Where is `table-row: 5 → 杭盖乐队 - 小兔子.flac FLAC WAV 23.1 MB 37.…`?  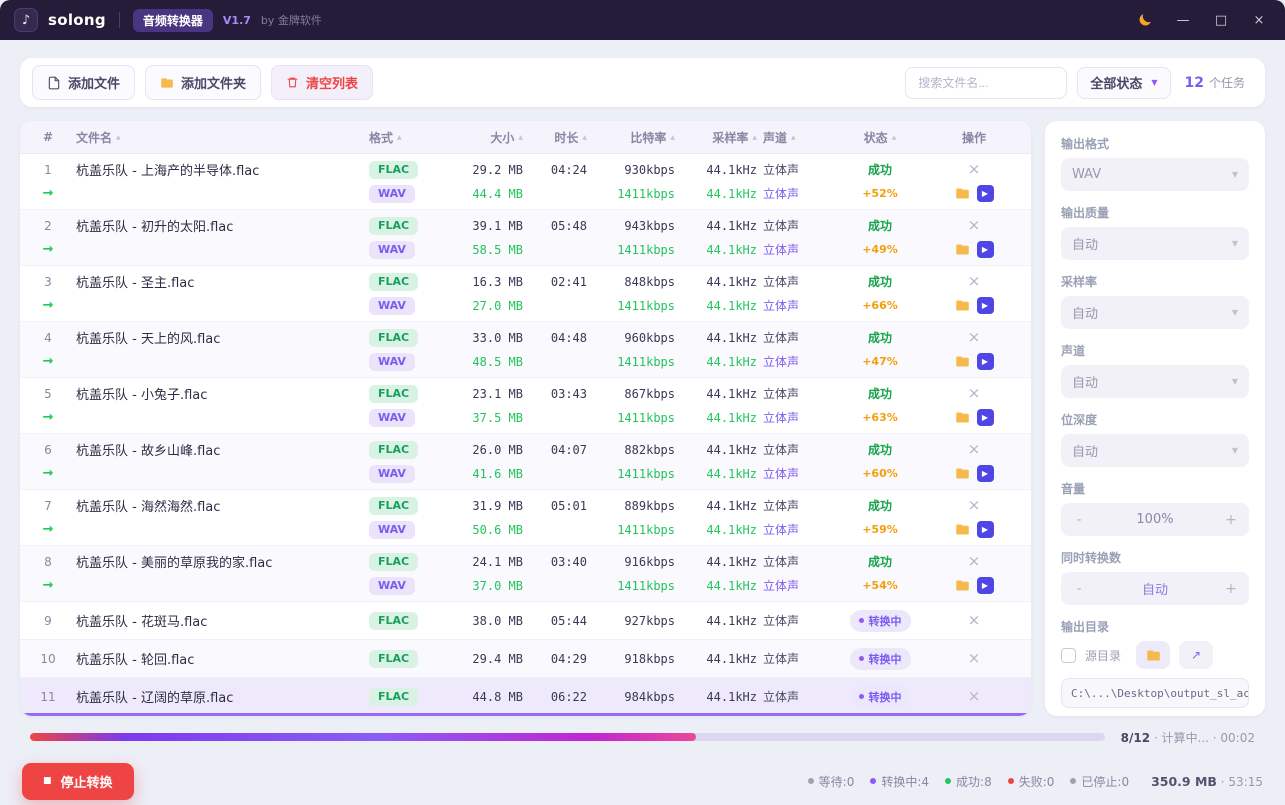
table-row: 5 → 杭盖乐队 - 小兔子.flac FLAC WAV 23.1 MB 37.… is located at coordinates (525, 406).